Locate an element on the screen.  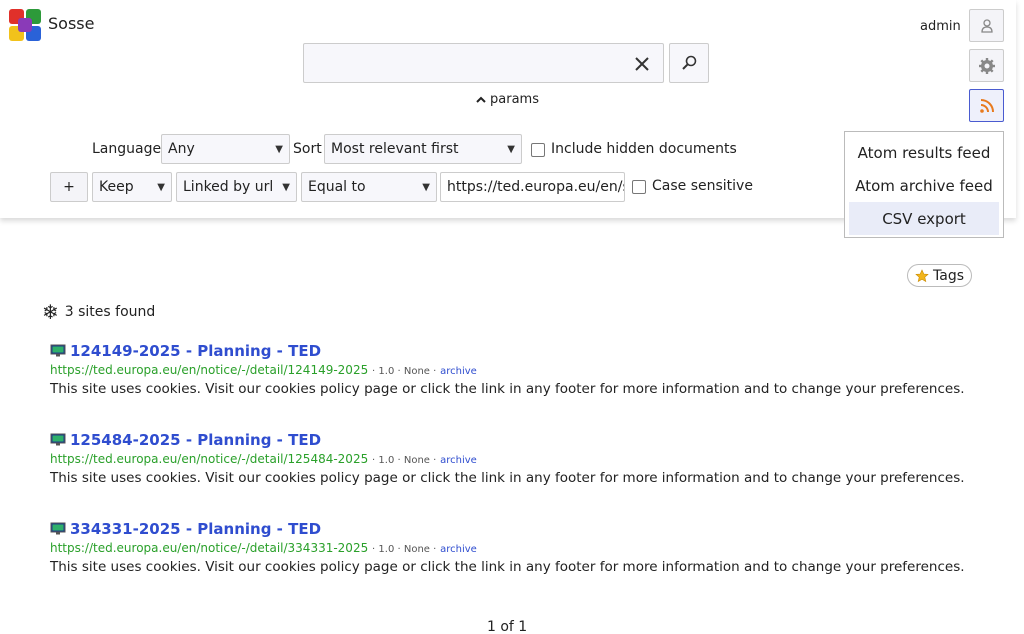
operator-value: Equal to is located at coordinates (337, 187).